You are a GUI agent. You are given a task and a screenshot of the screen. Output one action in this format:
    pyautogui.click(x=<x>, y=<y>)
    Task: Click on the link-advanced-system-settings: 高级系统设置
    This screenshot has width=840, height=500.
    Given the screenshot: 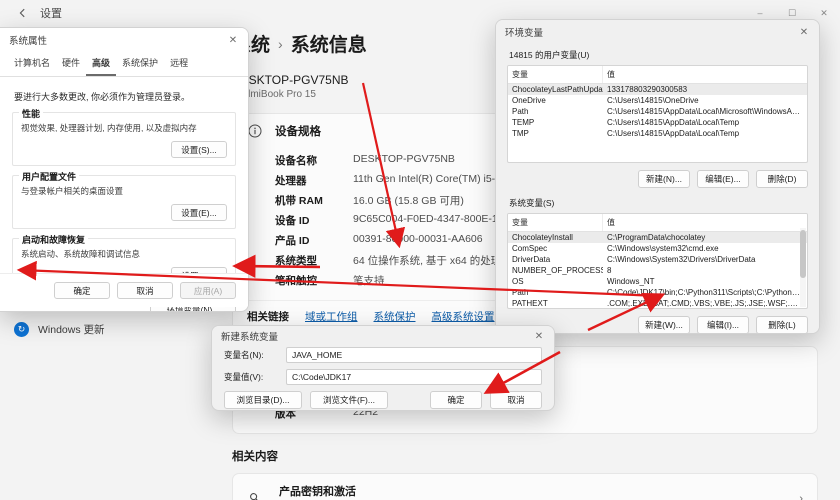 What is the action you would take?
    pyautogui.click(x=463, y=316)
    